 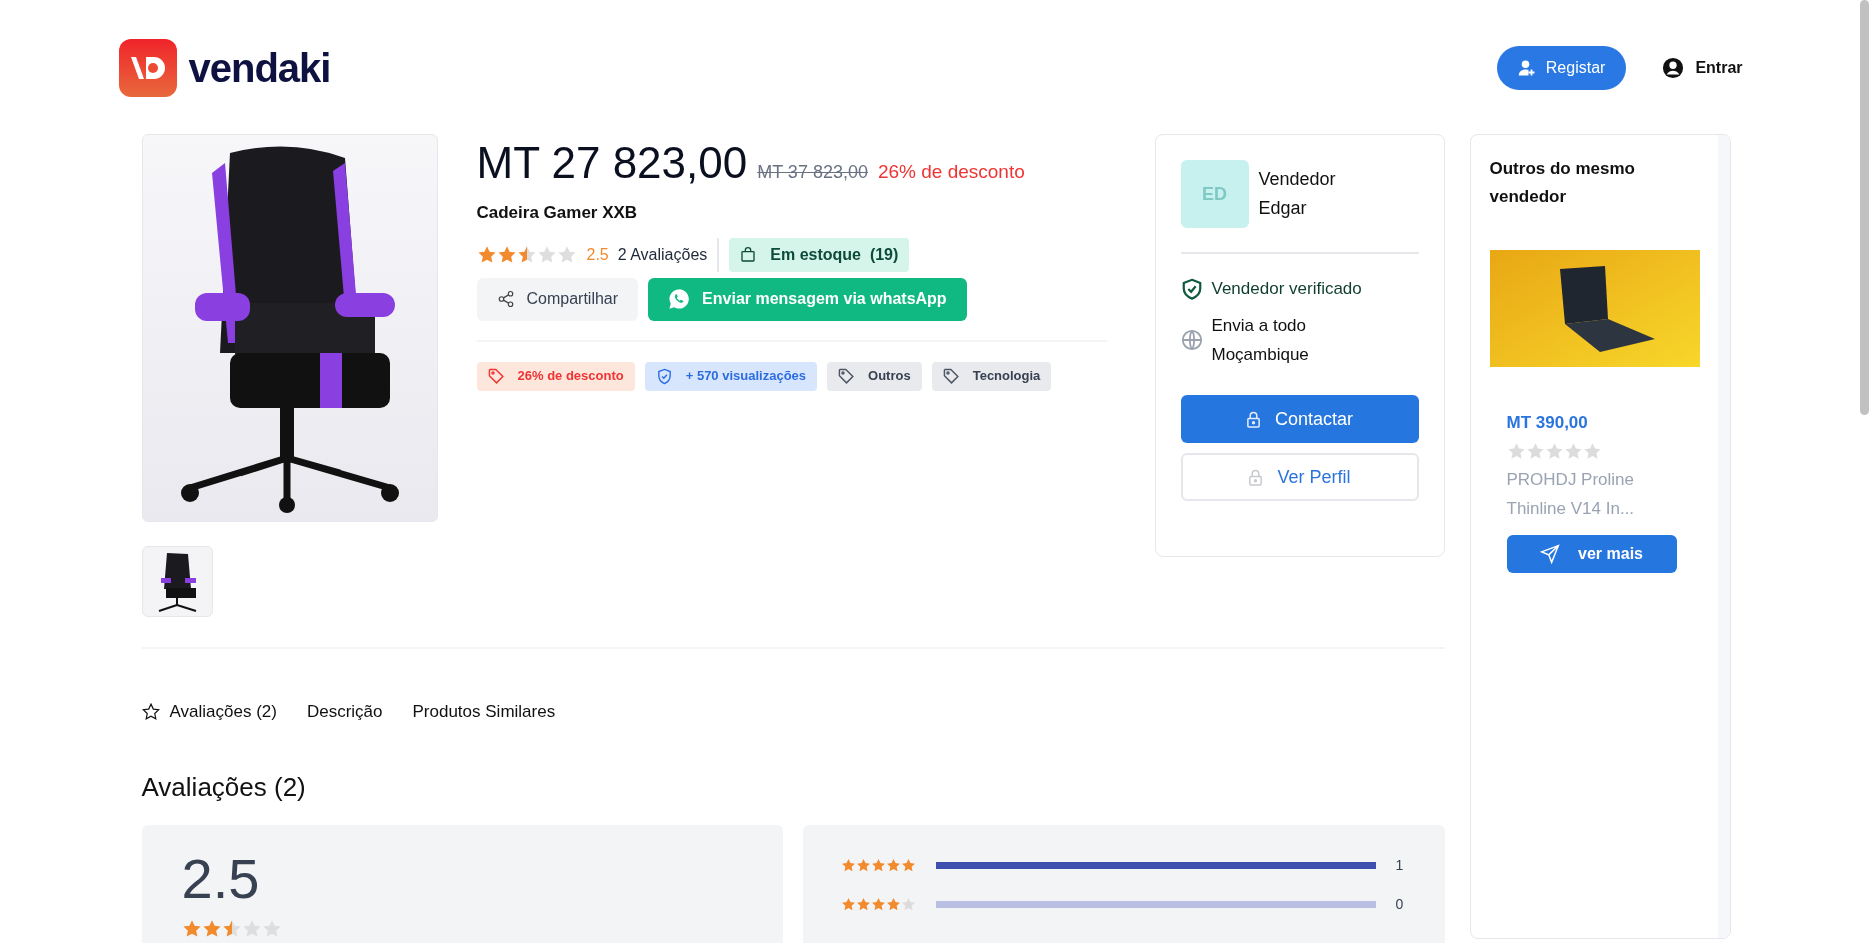 I want to click on product-photo, so click(x=289, y=328).